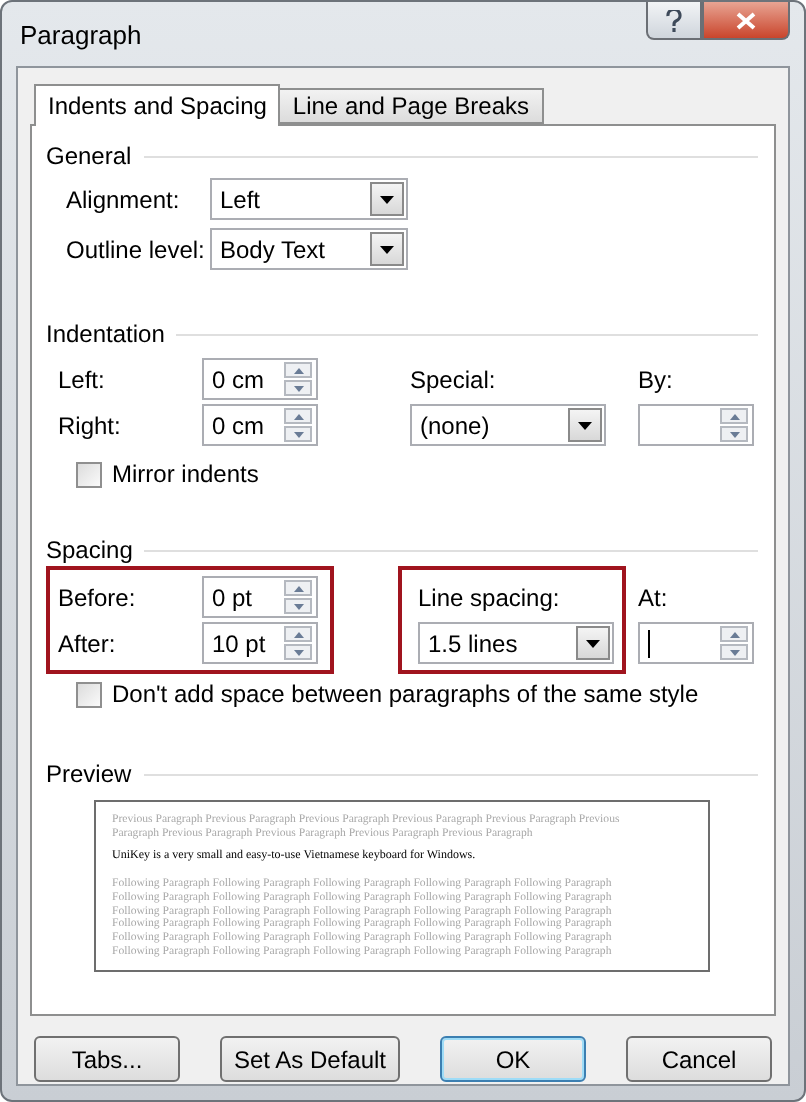 The image size is (806, 1102). I want to click on field-label: Right:, so click(90, 425).